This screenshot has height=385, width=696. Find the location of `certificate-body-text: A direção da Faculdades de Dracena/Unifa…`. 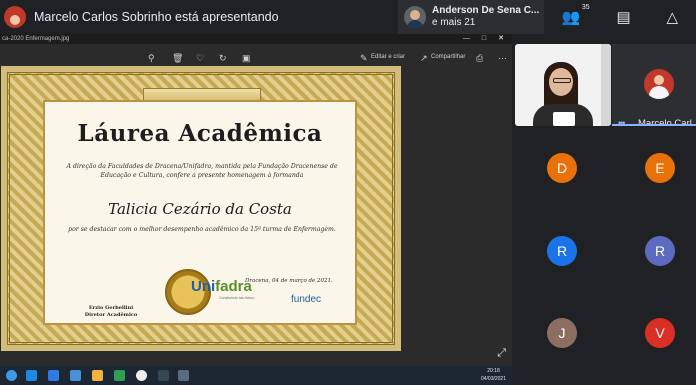

certificate-body-text: A direção da Faculdades de Dracena/Unifa… is located at coordinates (202, 171).